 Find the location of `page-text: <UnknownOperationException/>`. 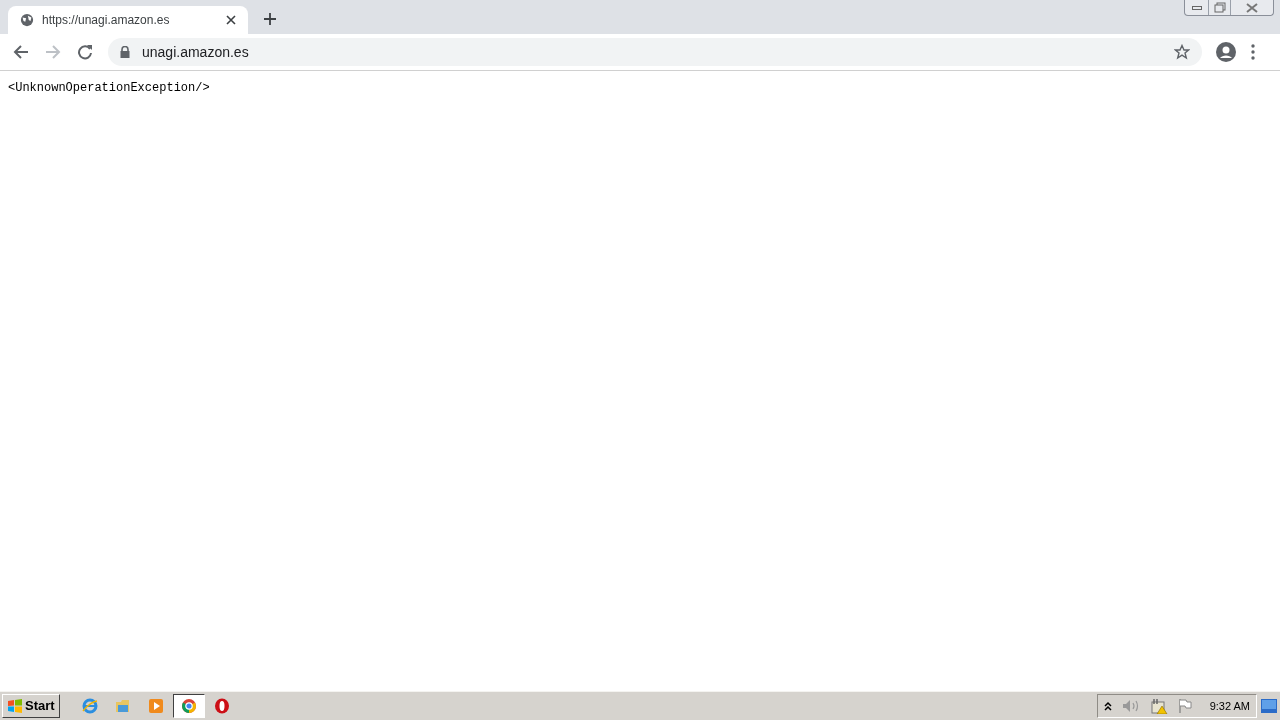

page-text: <UnknownOperationException/> is located at coordinates (109, 88).